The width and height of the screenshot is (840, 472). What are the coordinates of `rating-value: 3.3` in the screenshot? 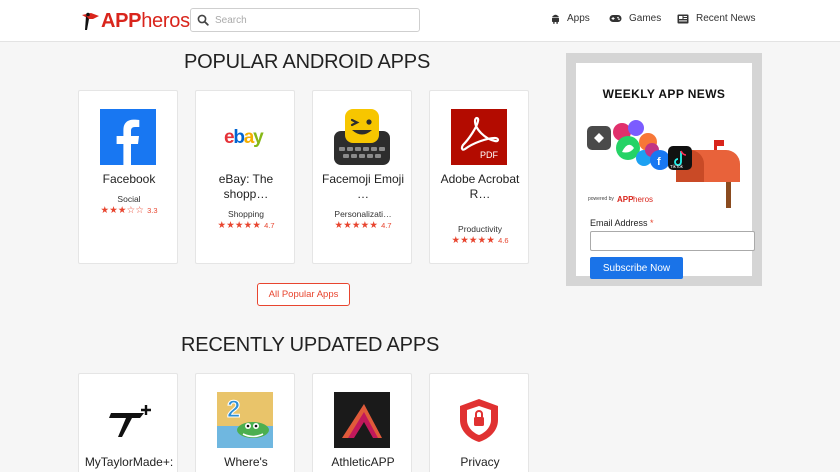 It's located at (152, 210).